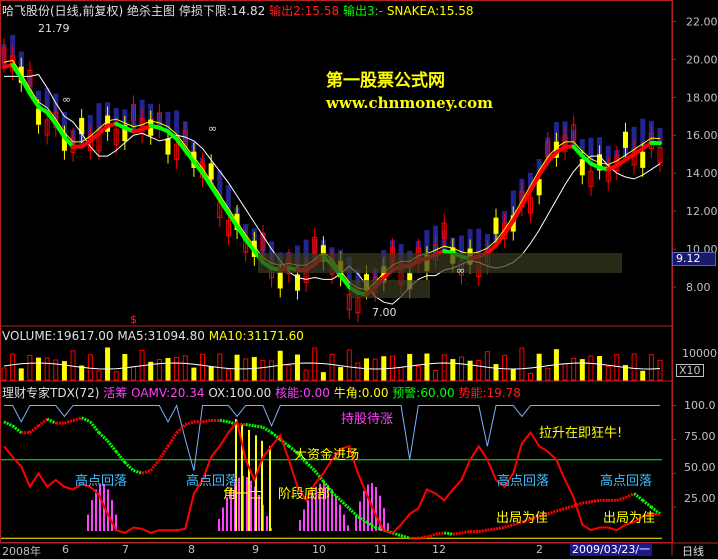  I want to click on indicator-title: 理财专家TDX(72), so click(50, 393).